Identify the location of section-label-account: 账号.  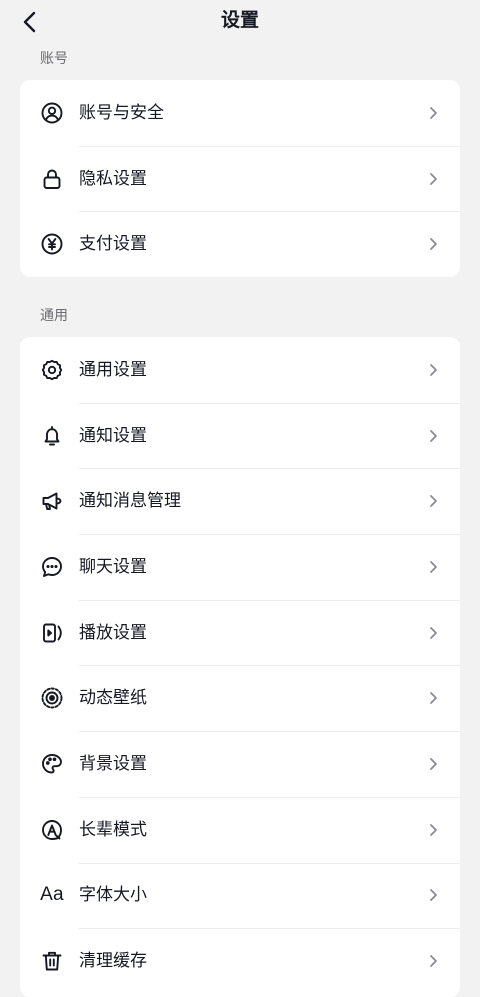
(54, 59).